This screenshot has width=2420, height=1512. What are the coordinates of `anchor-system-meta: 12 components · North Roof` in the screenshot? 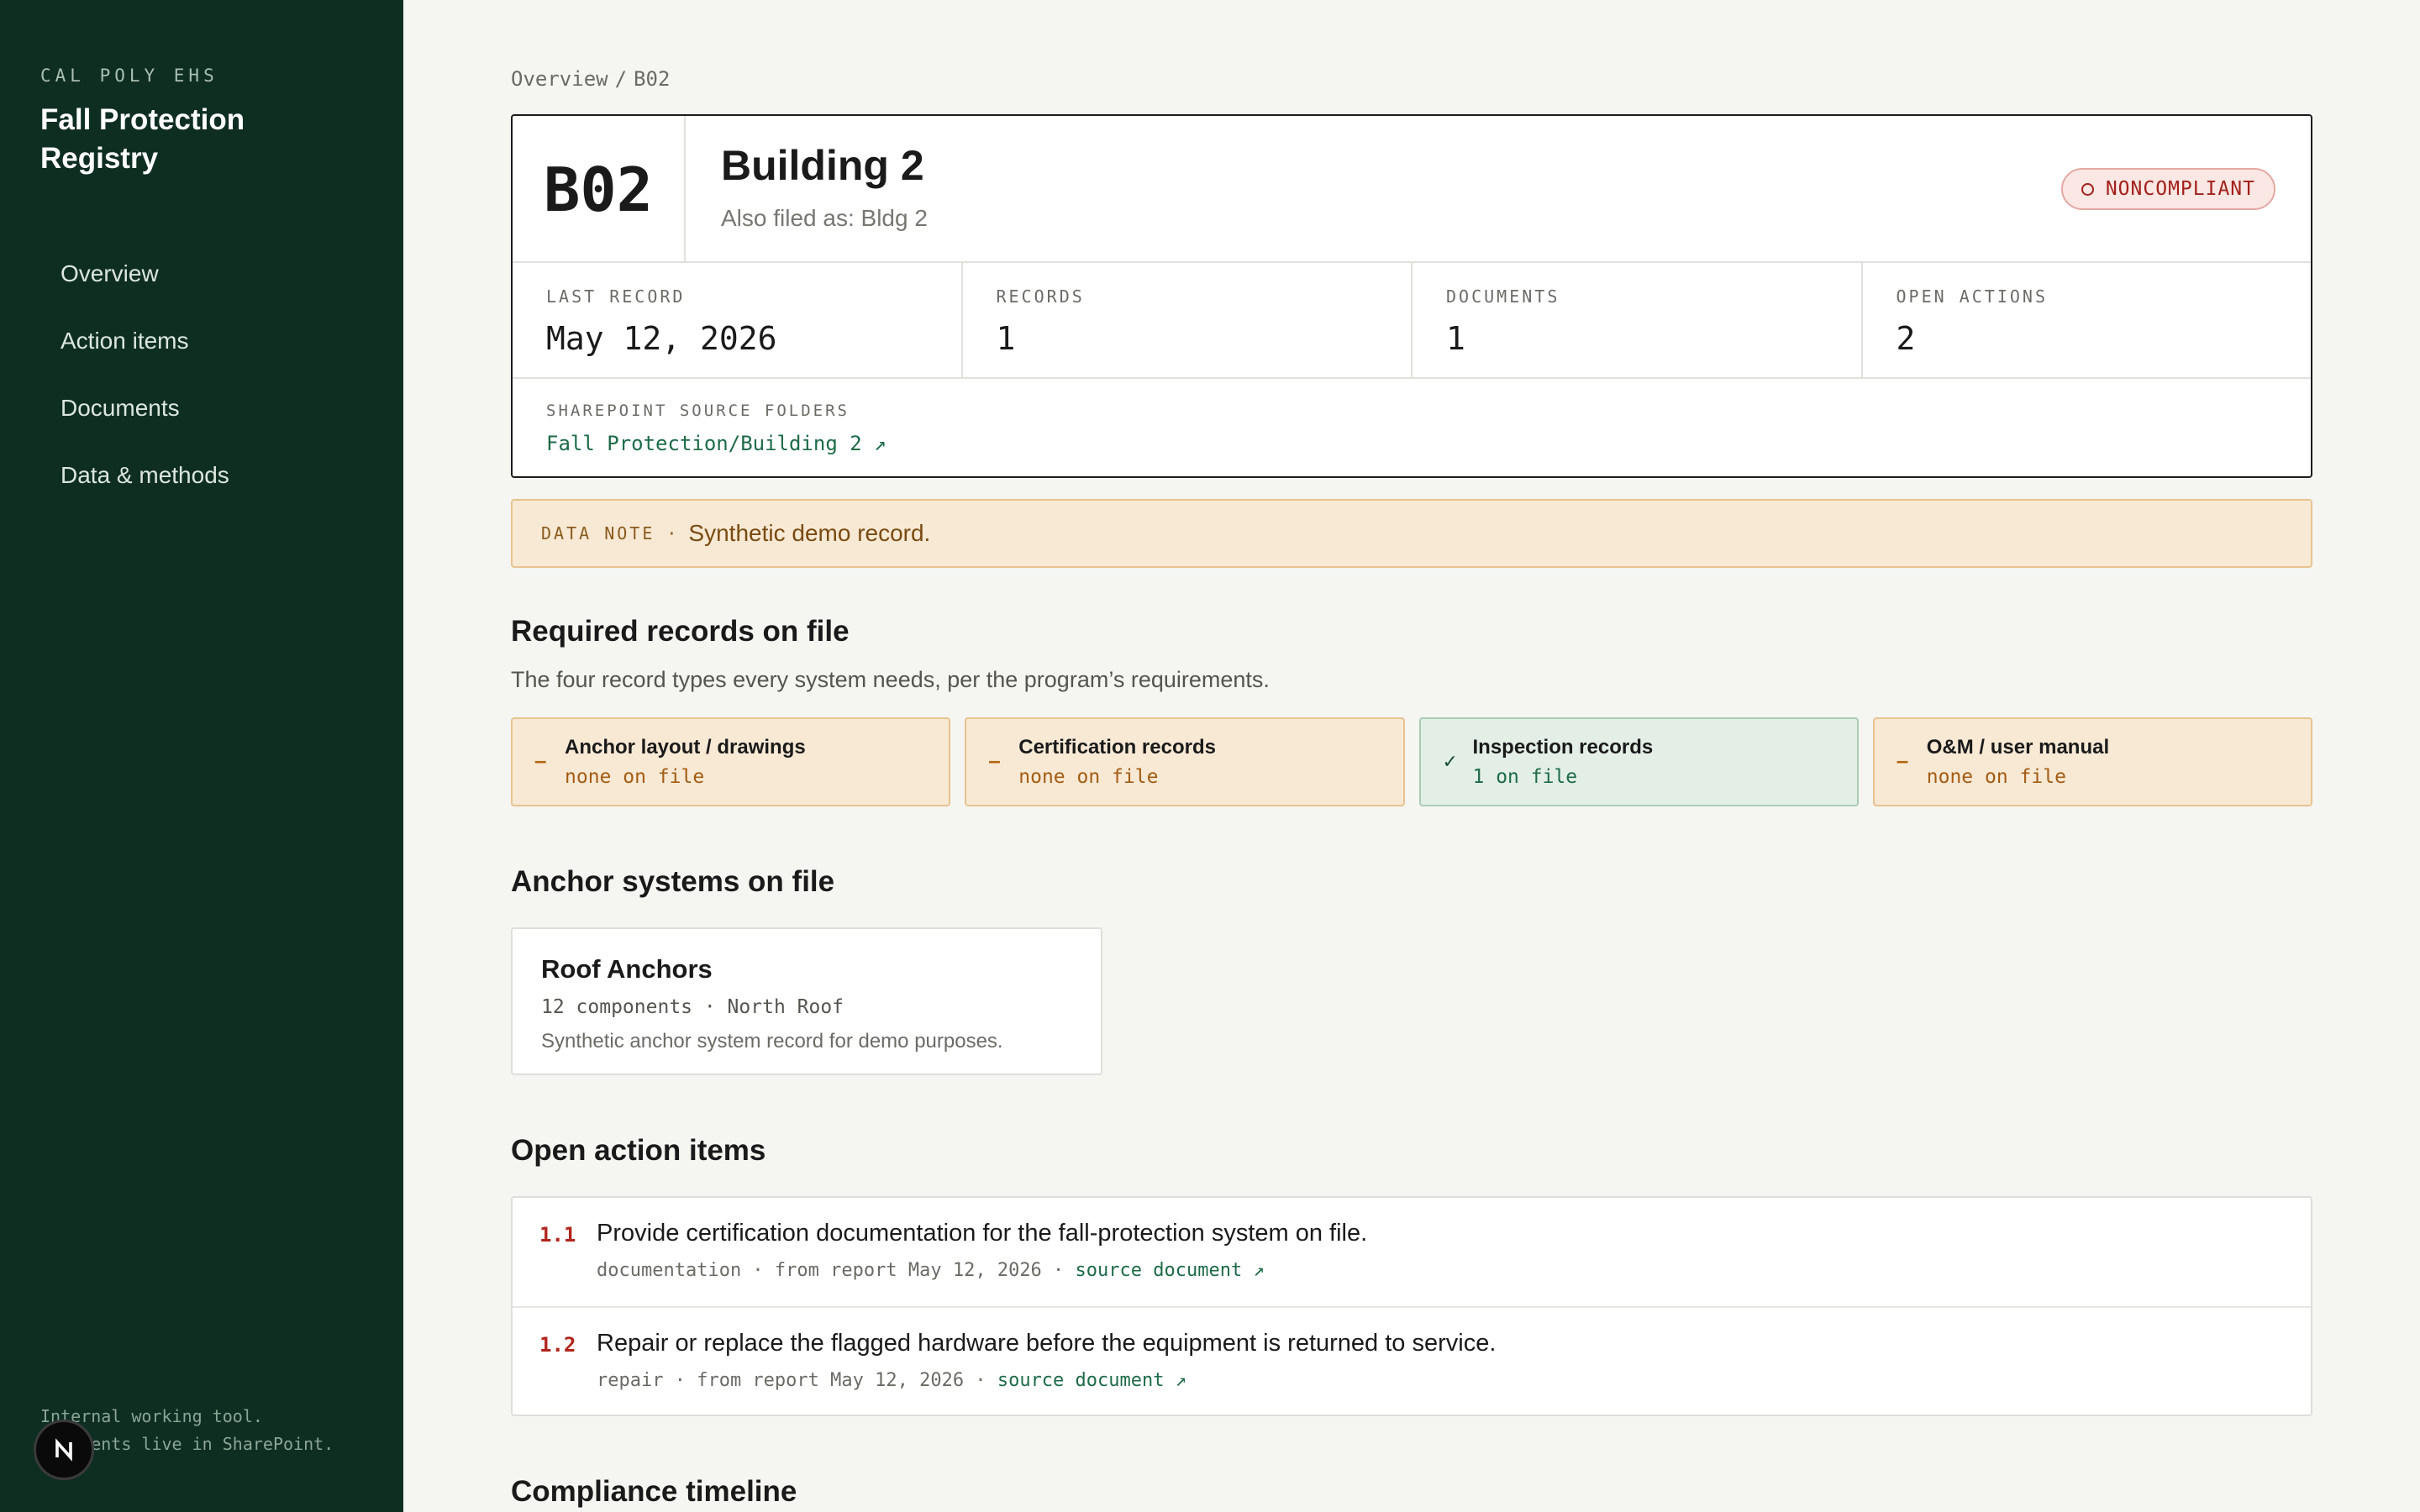 It's located at (692, 1007).